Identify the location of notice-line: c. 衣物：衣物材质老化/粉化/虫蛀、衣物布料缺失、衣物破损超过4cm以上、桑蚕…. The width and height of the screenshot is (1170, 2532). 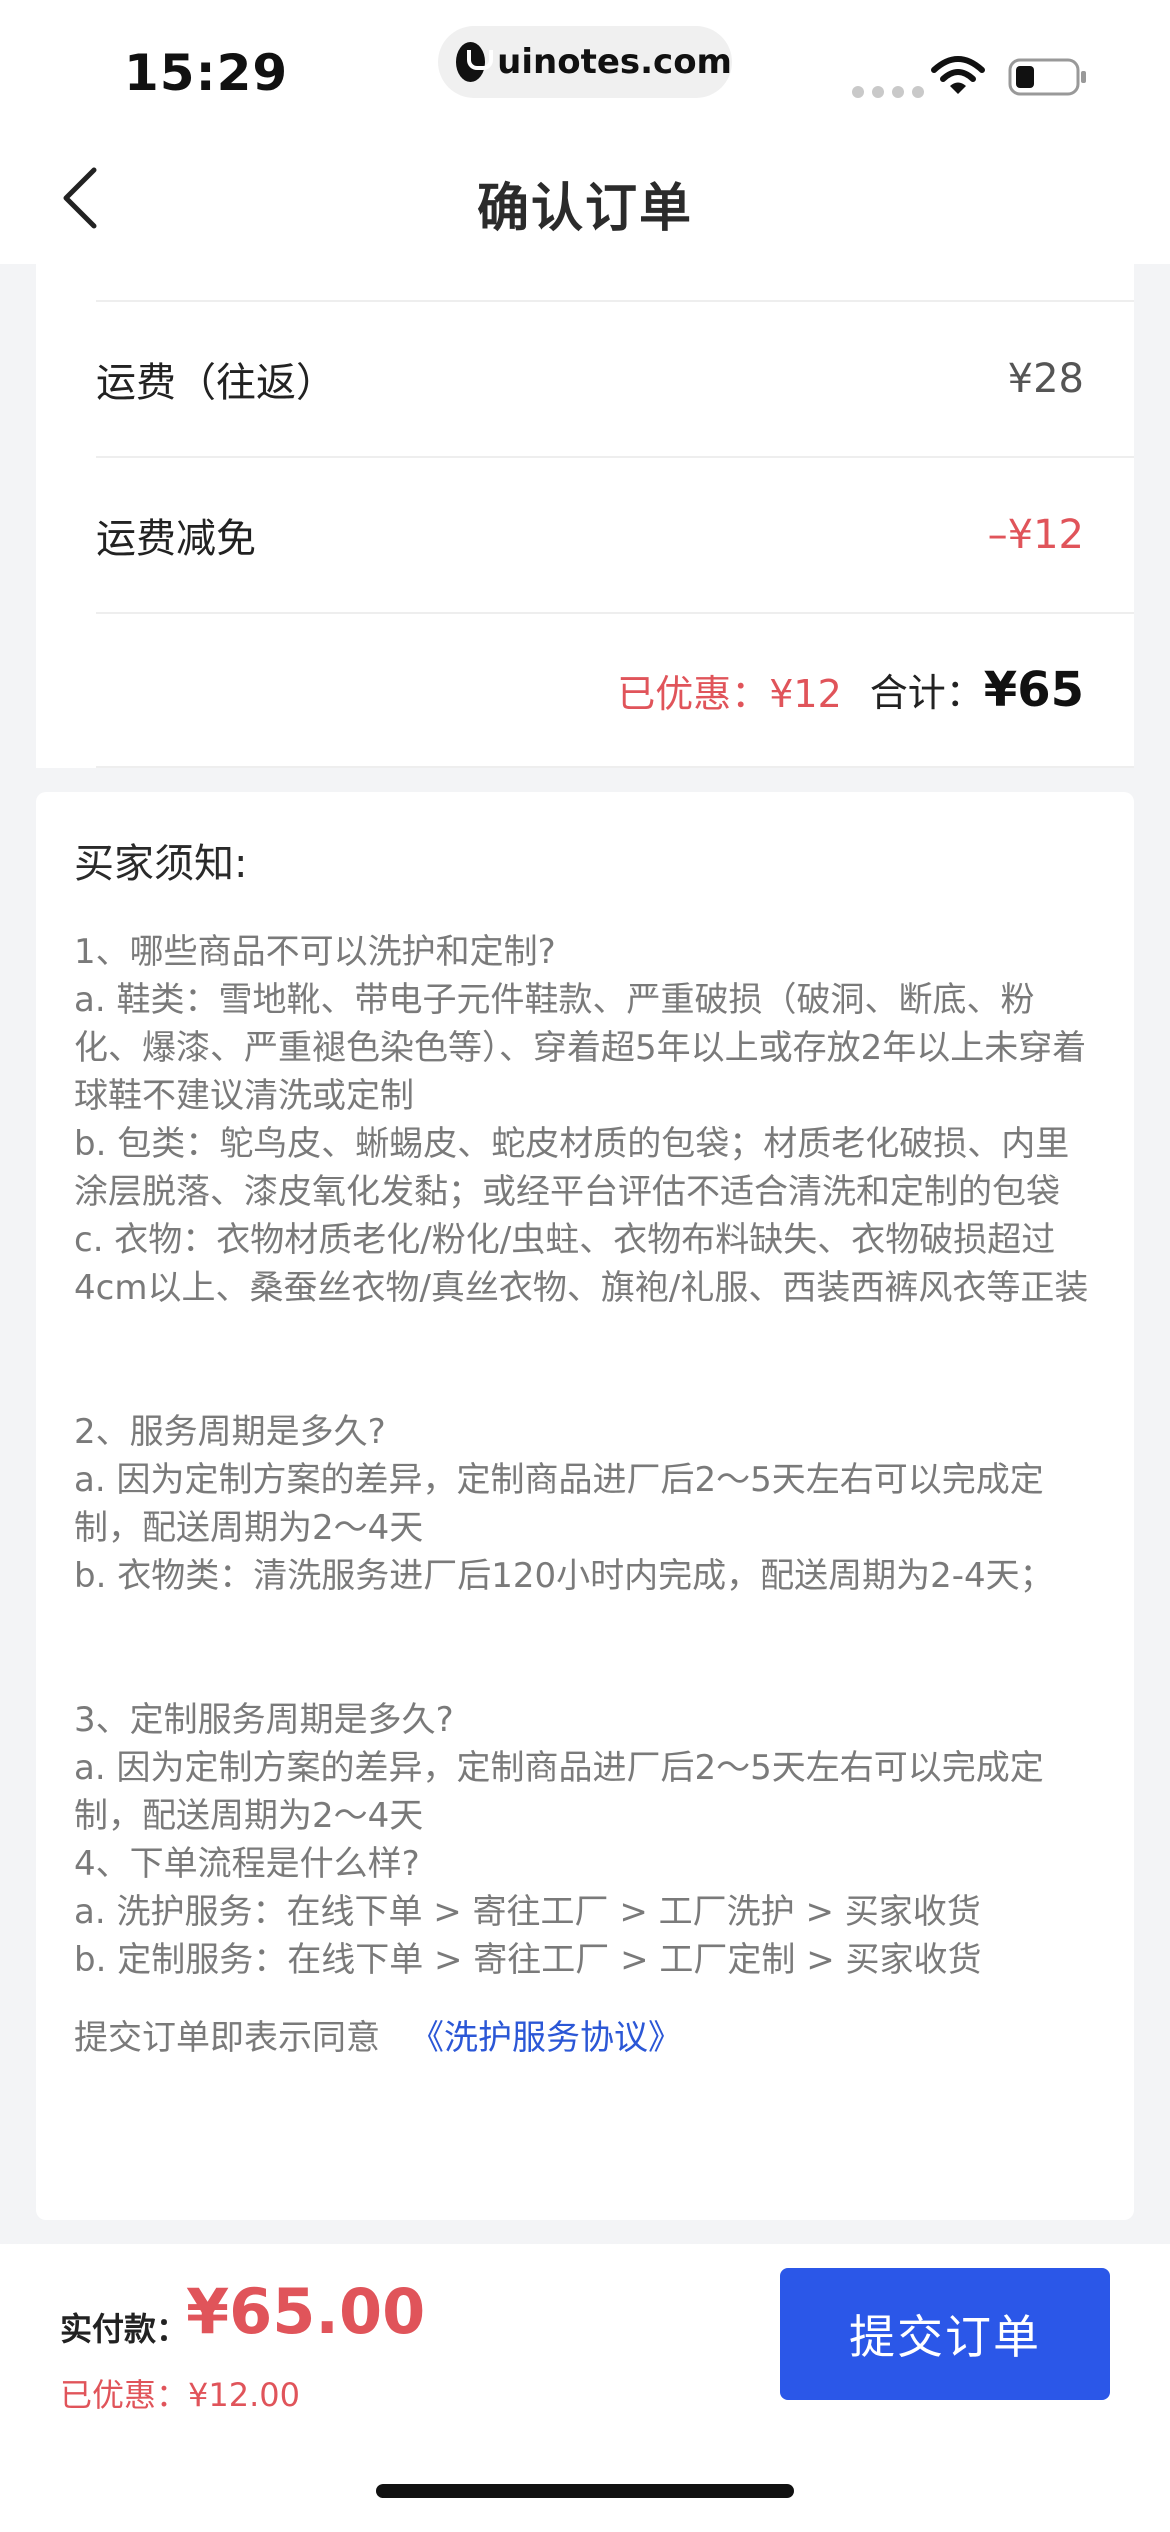
(581, 1264).